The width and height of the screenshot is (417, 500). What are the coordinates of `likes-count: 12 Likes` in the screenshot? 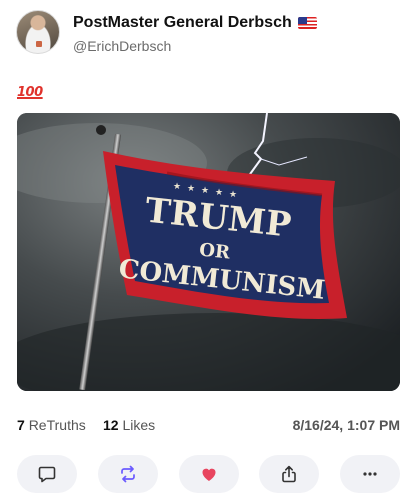 It's located at (129, 425).